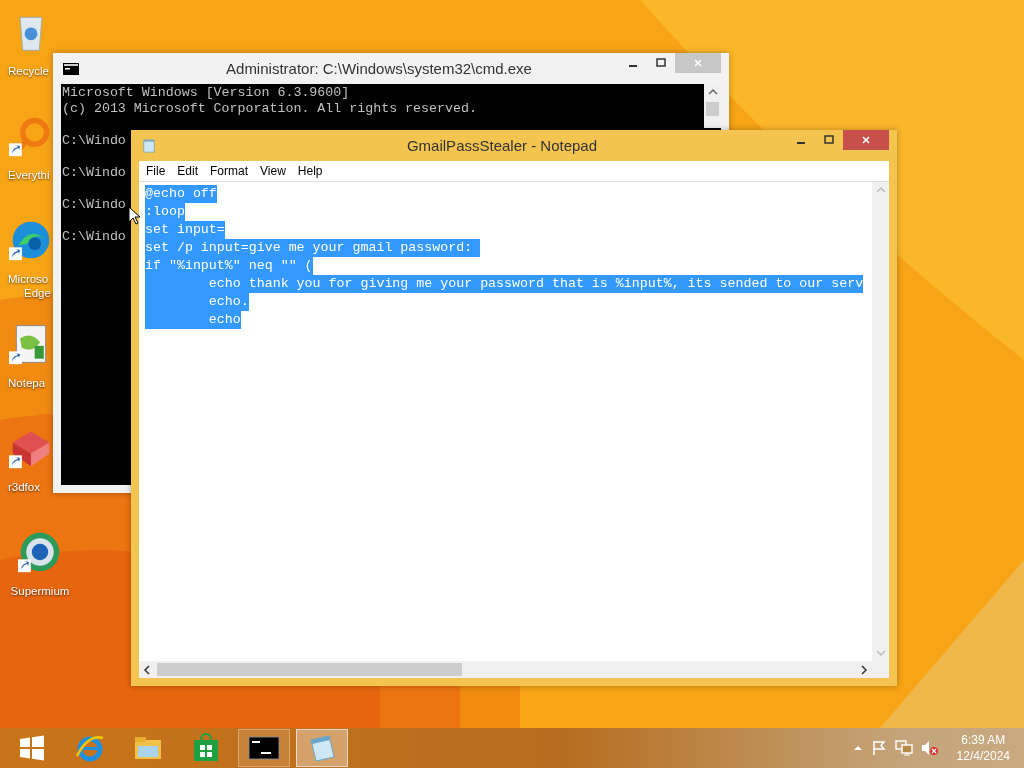 This screenshot has height=768, width=1024. I want to click on supermium-icon, so click(40, 552).